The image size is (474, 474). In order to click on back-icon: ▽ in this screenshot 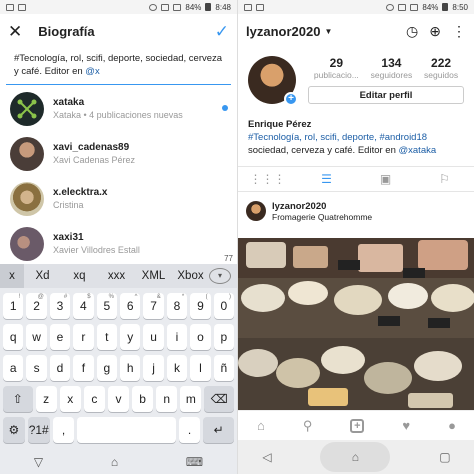, I will do `click(38, 462)`.